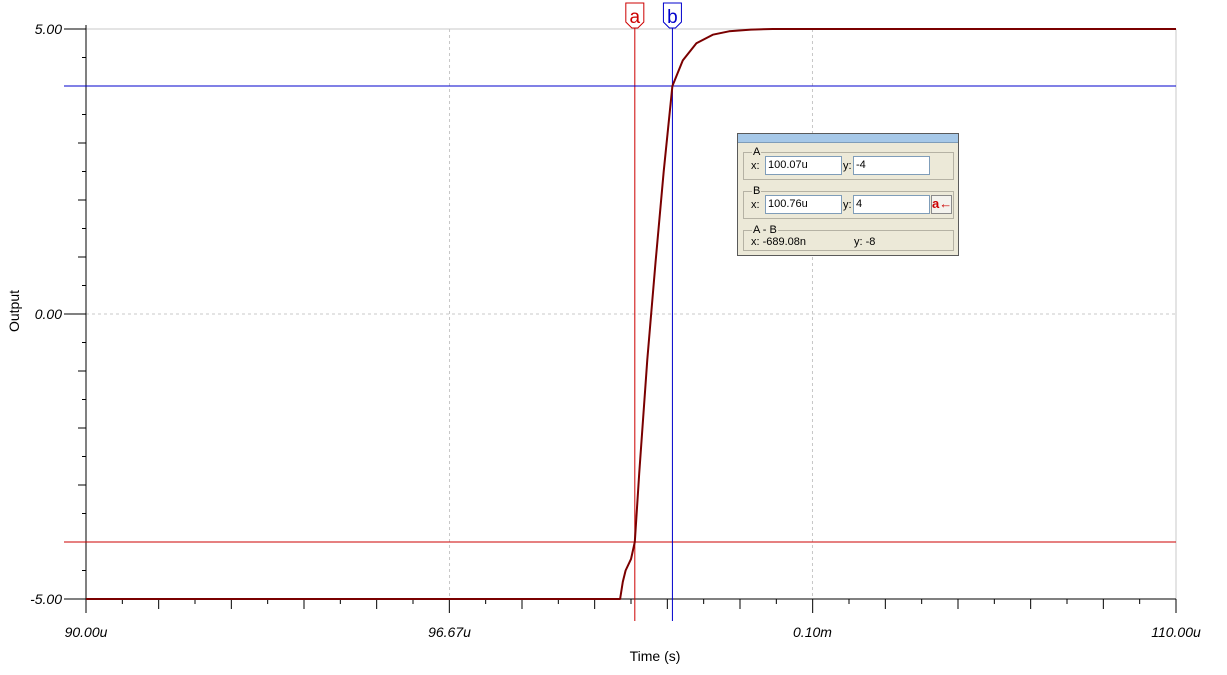 The width and height of the screenshot is (1227, 675). Describe the element at coordinates (757, 152) in the screenshot. I see `cursor-a-group-label: A` at that location.